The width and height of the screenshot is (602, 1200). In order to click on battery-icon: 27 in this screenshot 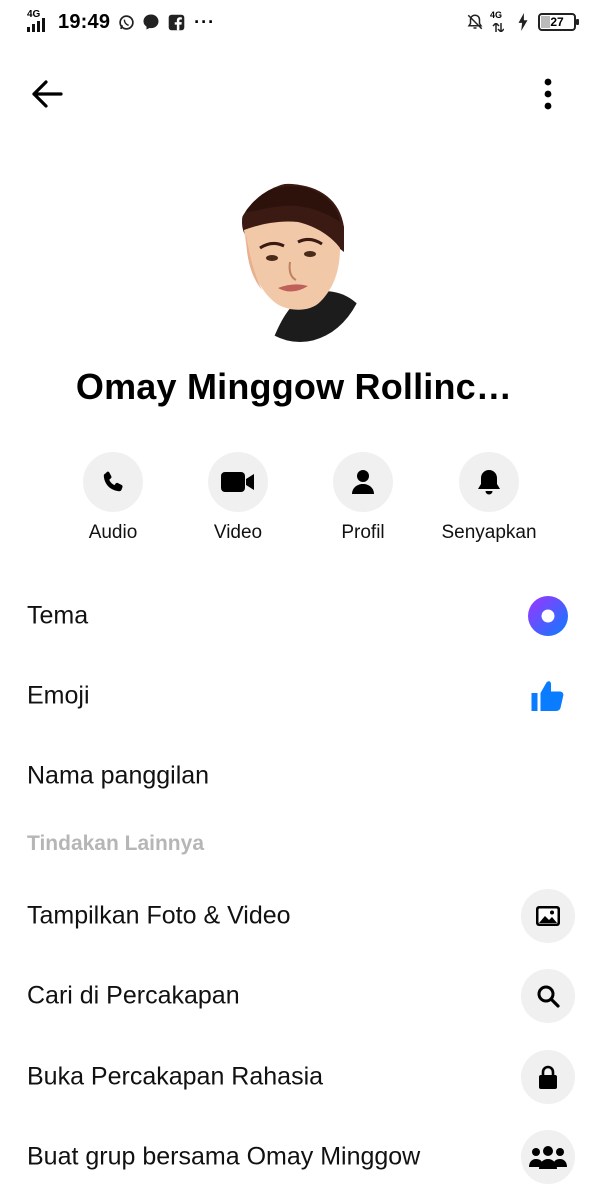, I will do `click(558, 22)`.